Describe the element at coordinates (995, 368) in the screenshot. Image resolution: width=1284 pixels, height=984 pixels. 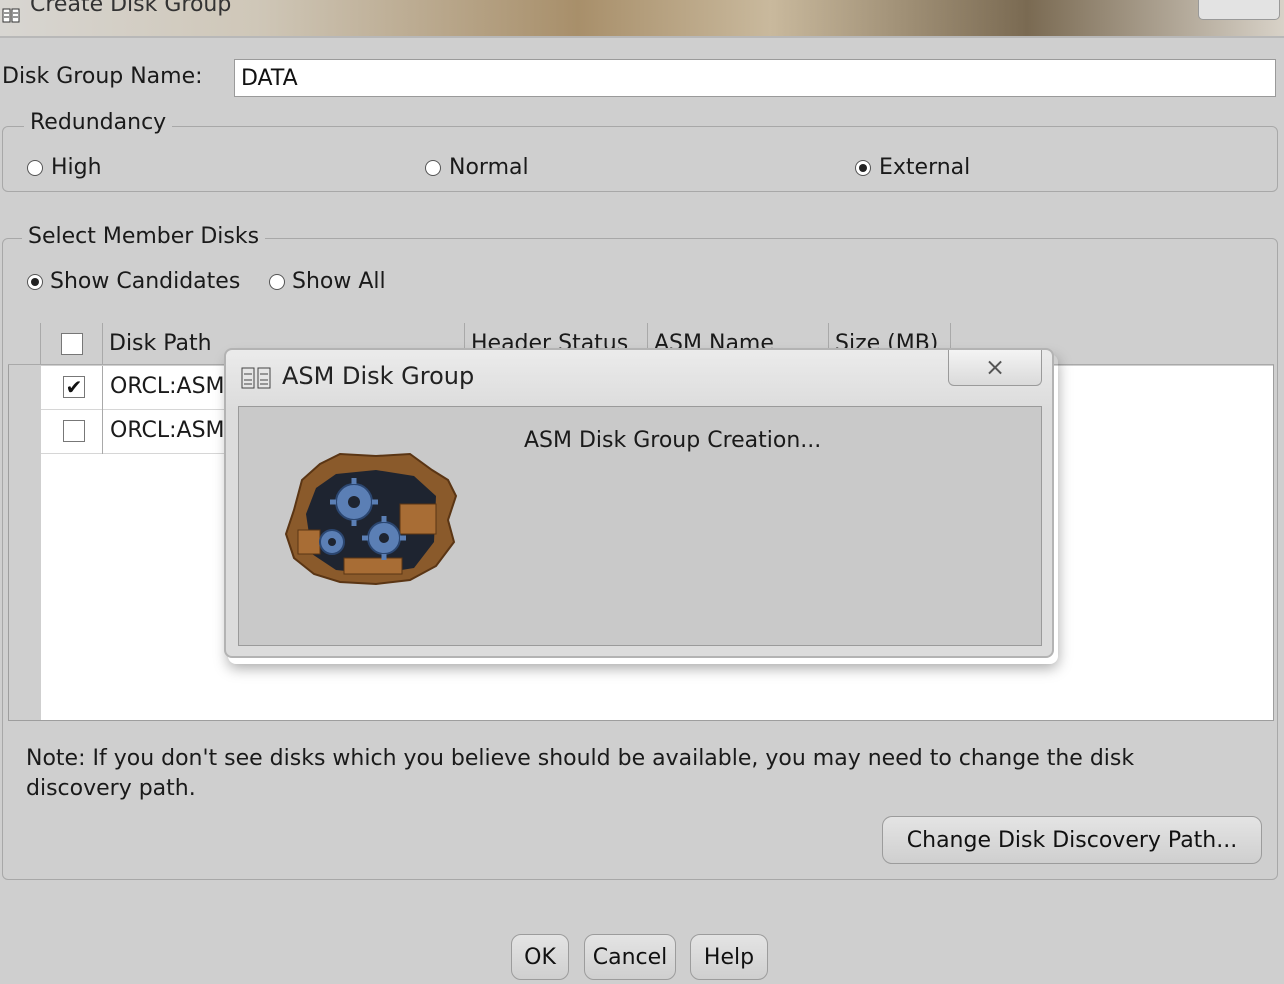
I see `dialog-close-button: ⨯` at that location.